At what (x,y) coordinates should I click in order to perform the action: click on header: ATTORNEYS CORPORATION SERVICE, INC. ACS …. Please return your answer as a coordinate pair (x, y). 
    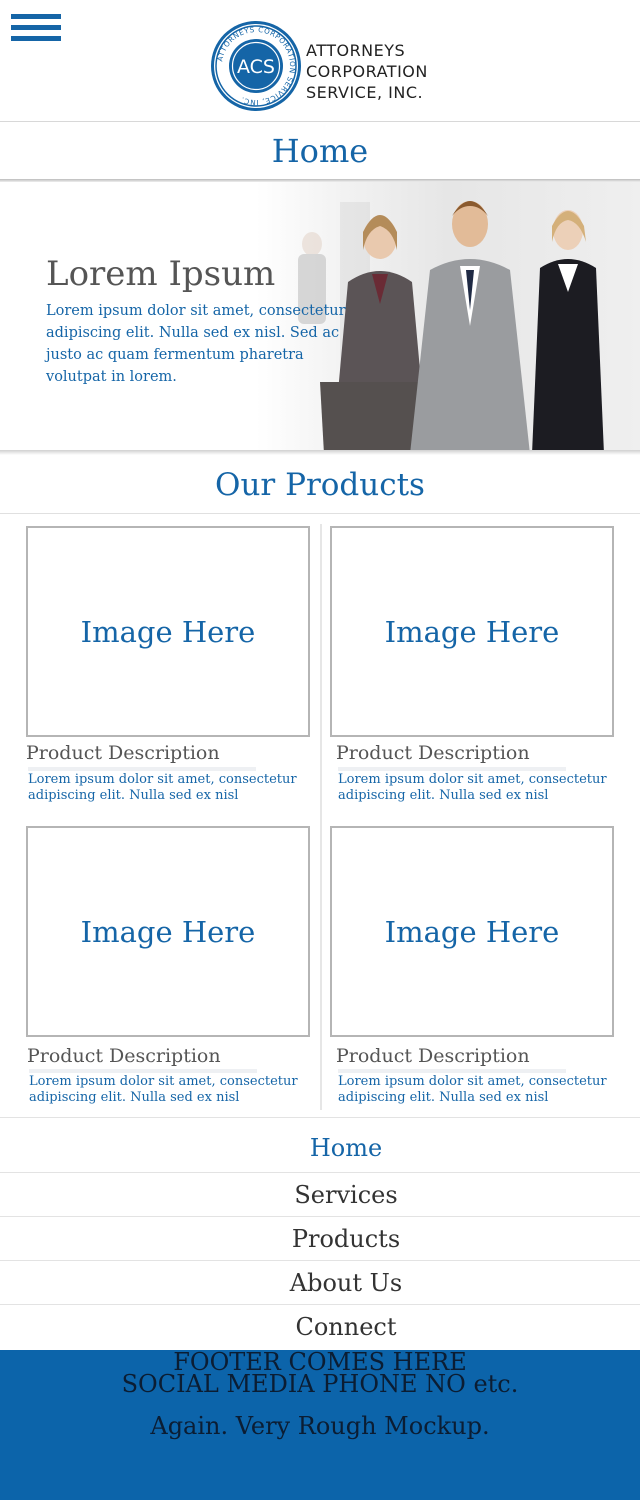
    Looking at the image, I should click on (320, 61).